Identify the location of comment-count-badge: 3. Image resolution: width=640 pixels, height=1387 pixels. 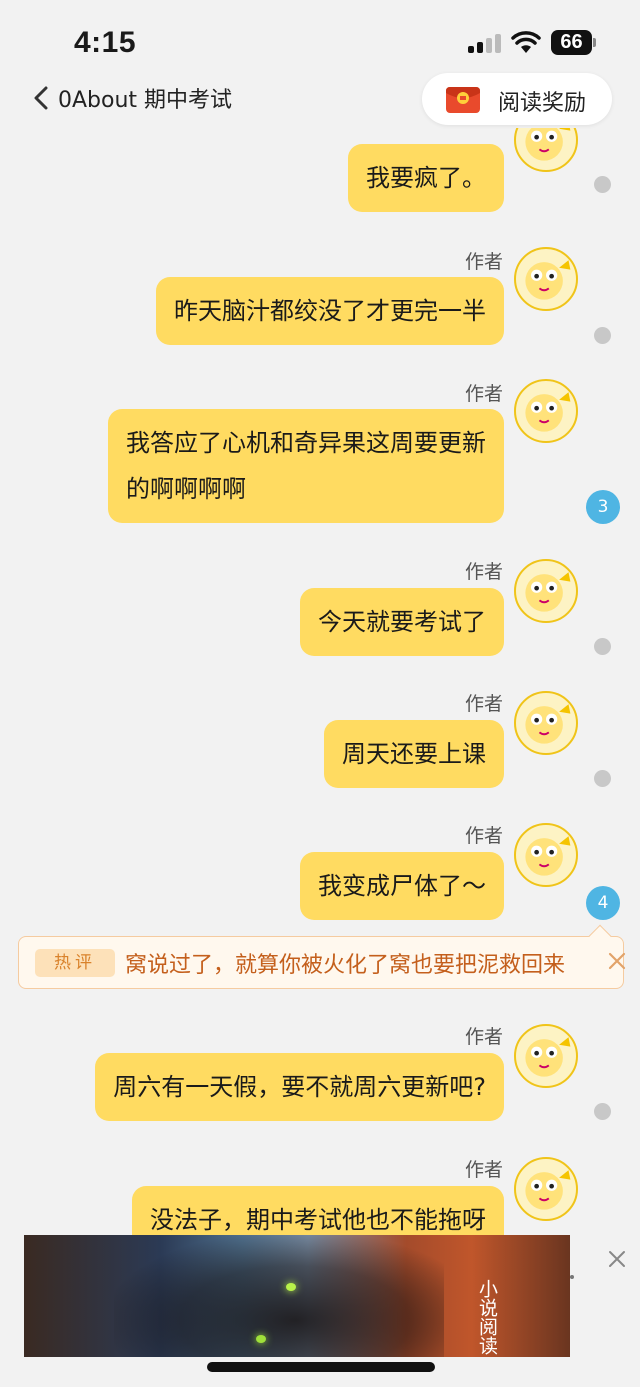
(603, 507).